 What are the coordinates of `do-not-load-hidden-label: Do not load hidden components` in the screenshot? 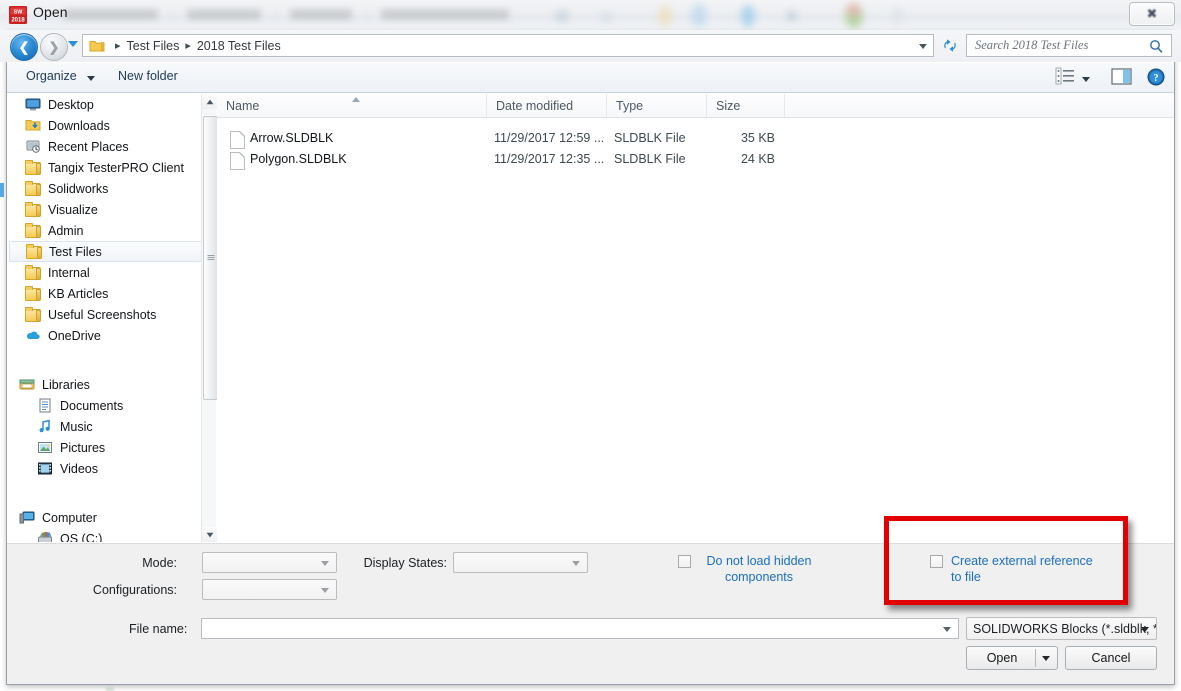 It's located at (759, 569).